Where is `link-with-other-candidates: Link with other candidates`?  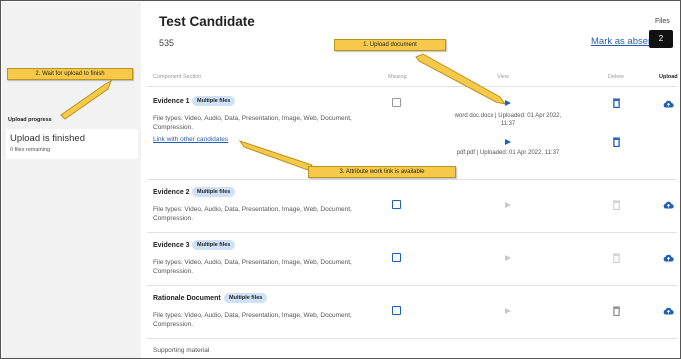
link-with-other-candidates: Link with other candidates is located at coordinates (190, 139).